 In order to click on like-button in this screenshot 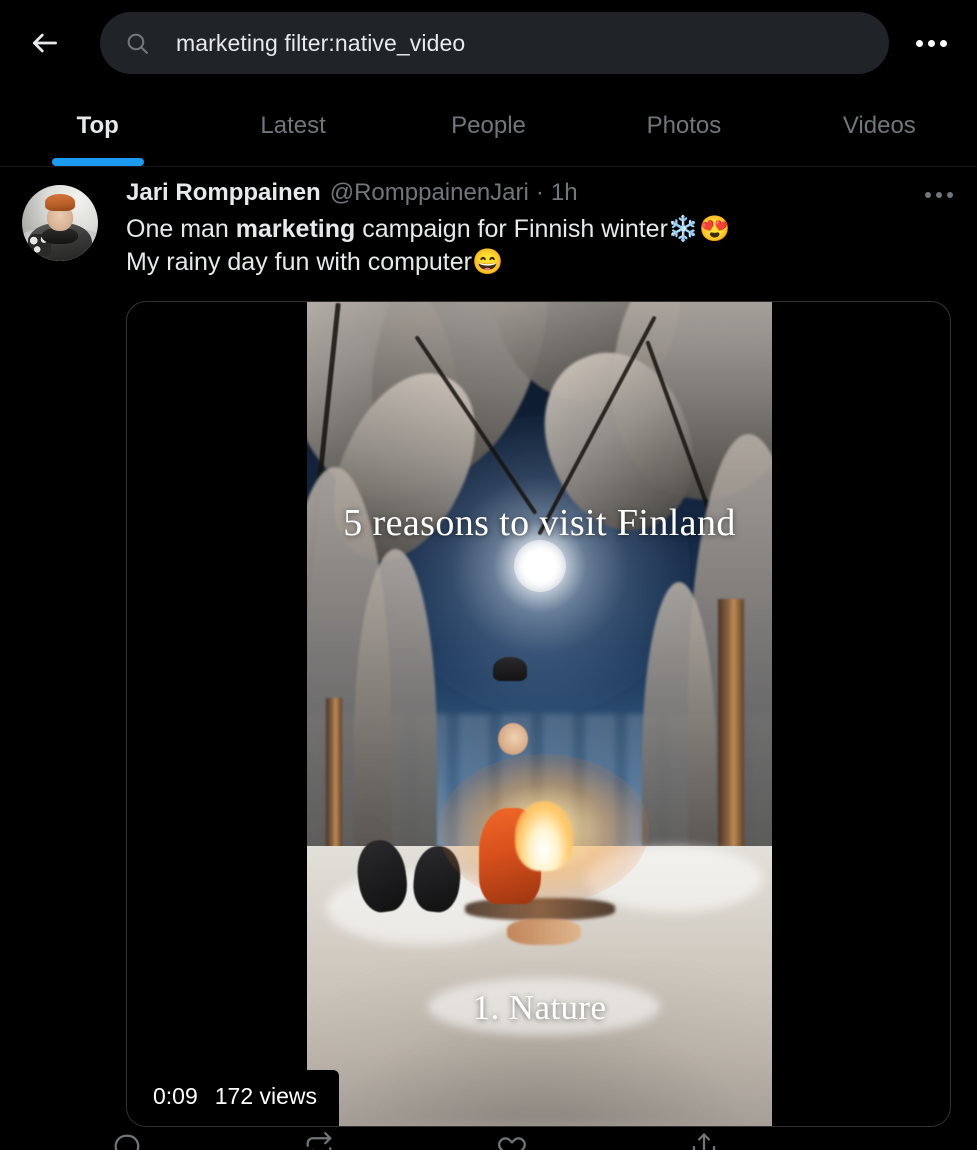, I will do `click(593, 1141)`.